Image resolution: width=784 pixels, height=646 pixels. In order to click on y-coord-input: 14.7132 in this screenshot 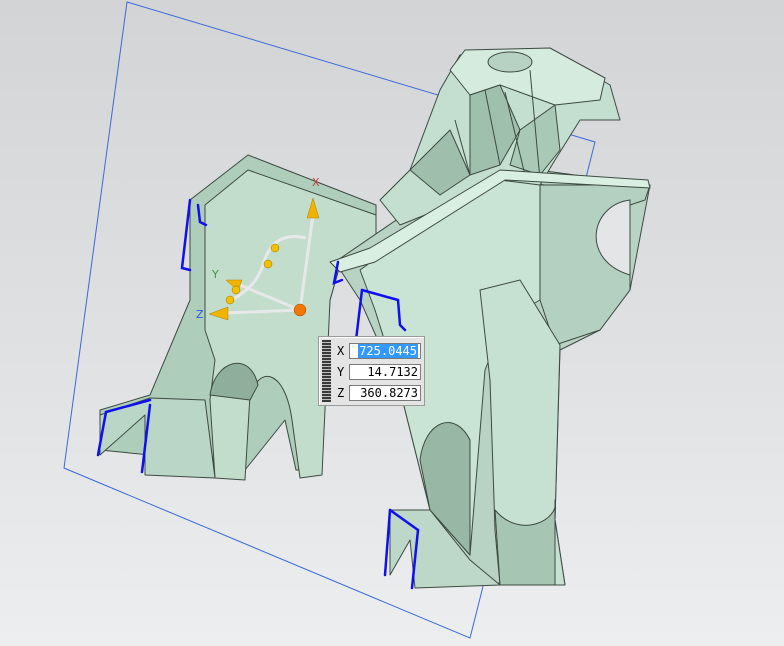, I will do `click(385, 372)`.